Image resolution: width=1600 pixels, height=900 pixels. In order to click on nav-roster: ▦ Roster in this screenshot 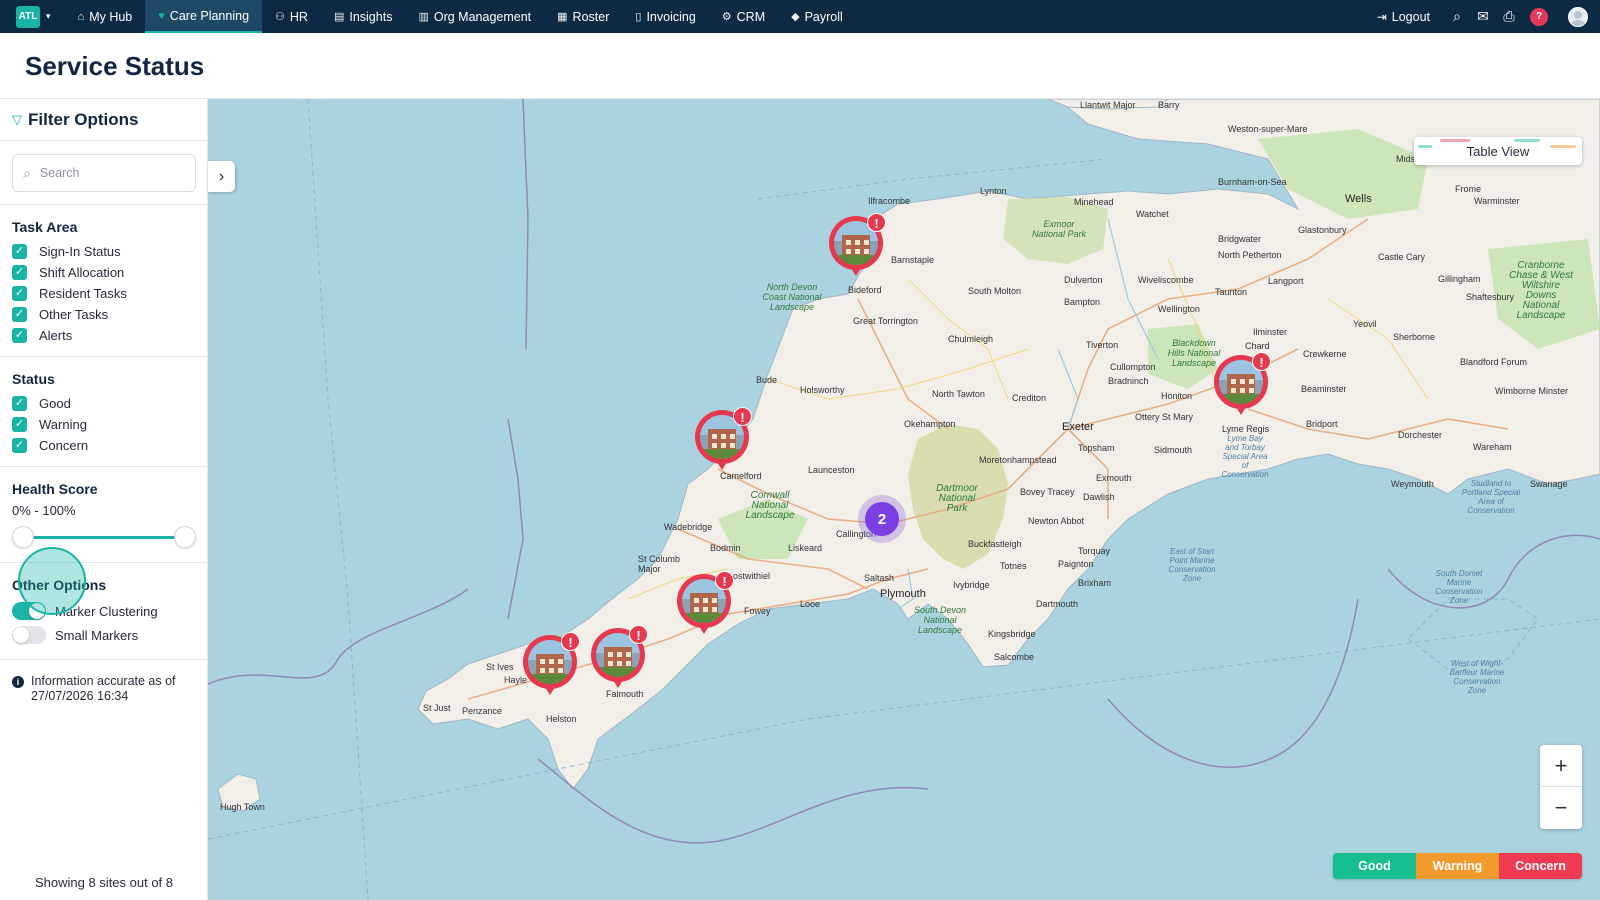, I will do `click(583, 16)`.